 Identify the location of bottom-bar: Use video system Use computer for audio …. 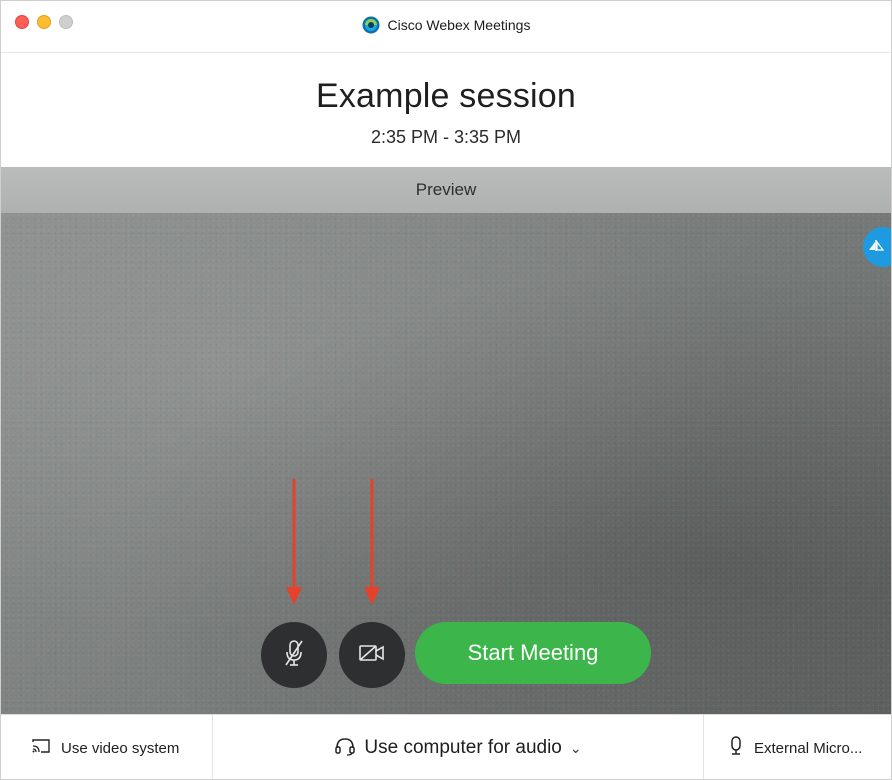
(446, 746).